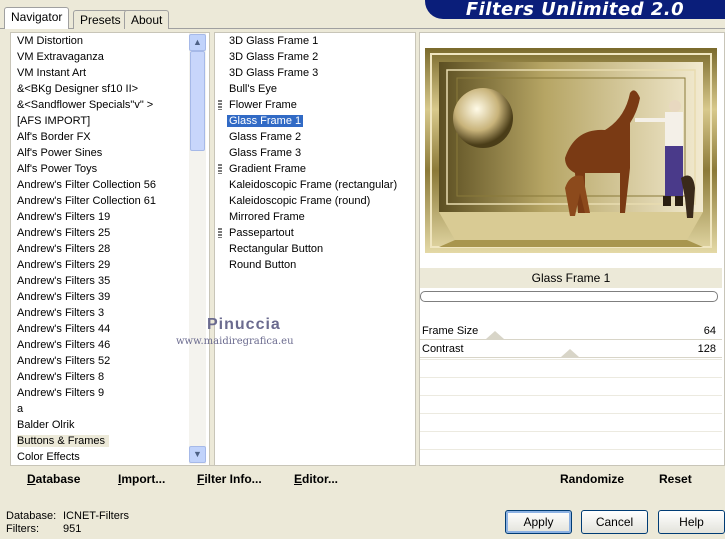 The width and height of the screenshot is (725, 539). Describe the element at coordinates (147, 19) in the screenshot. I see `tab-about: About` at that location.